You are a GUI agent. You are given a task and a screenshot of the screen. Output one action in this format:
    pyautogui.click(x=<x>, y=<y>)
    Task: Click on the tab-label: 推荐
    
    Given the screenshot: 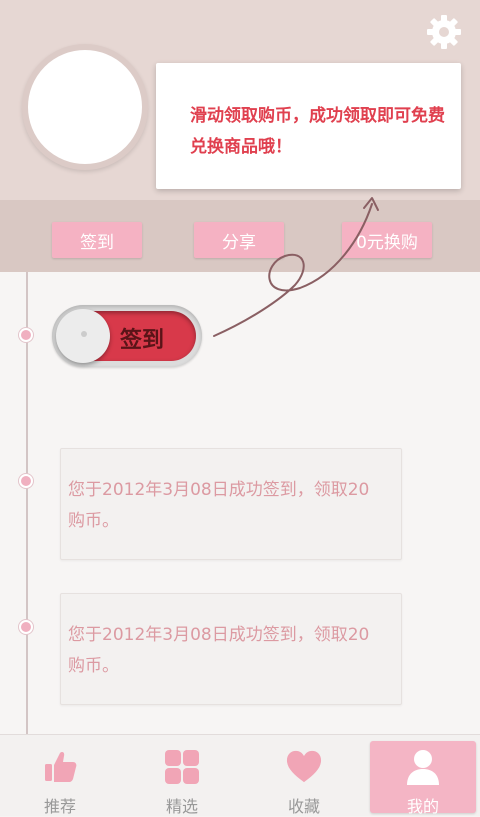 What is the action you would take?
    pyautogui.click(x=59, y=806)
    